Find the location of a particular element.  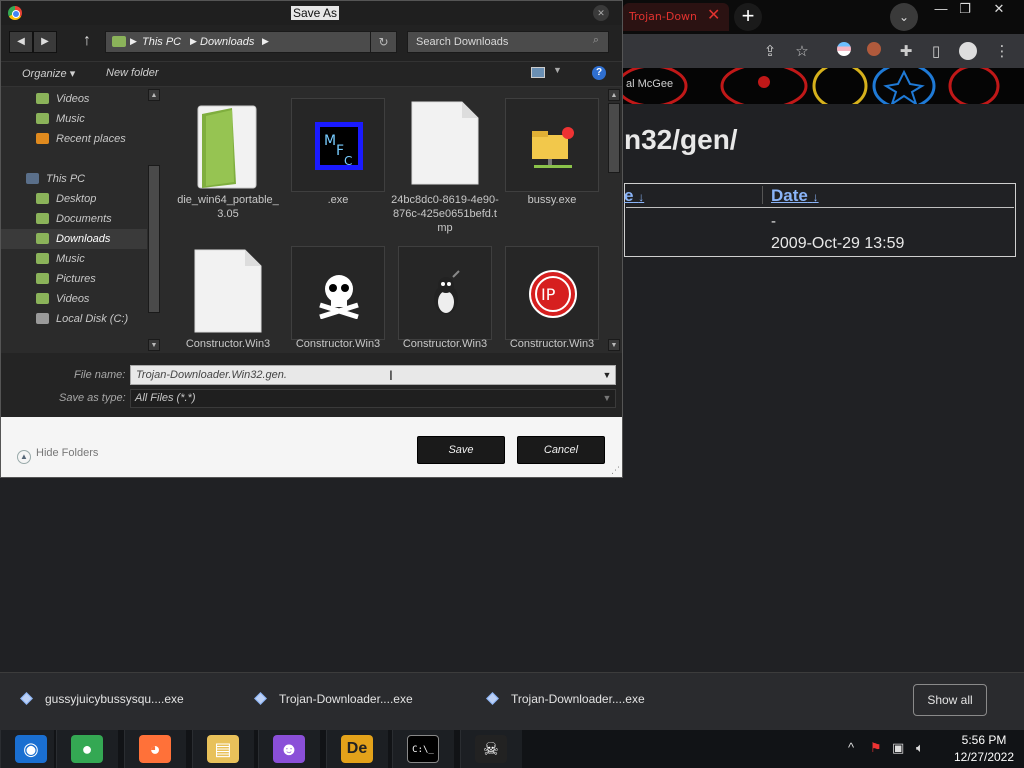

address-bar: ▶ This PC ▶ Downloads ▶ ↻ is located at coordinates (251, 42).